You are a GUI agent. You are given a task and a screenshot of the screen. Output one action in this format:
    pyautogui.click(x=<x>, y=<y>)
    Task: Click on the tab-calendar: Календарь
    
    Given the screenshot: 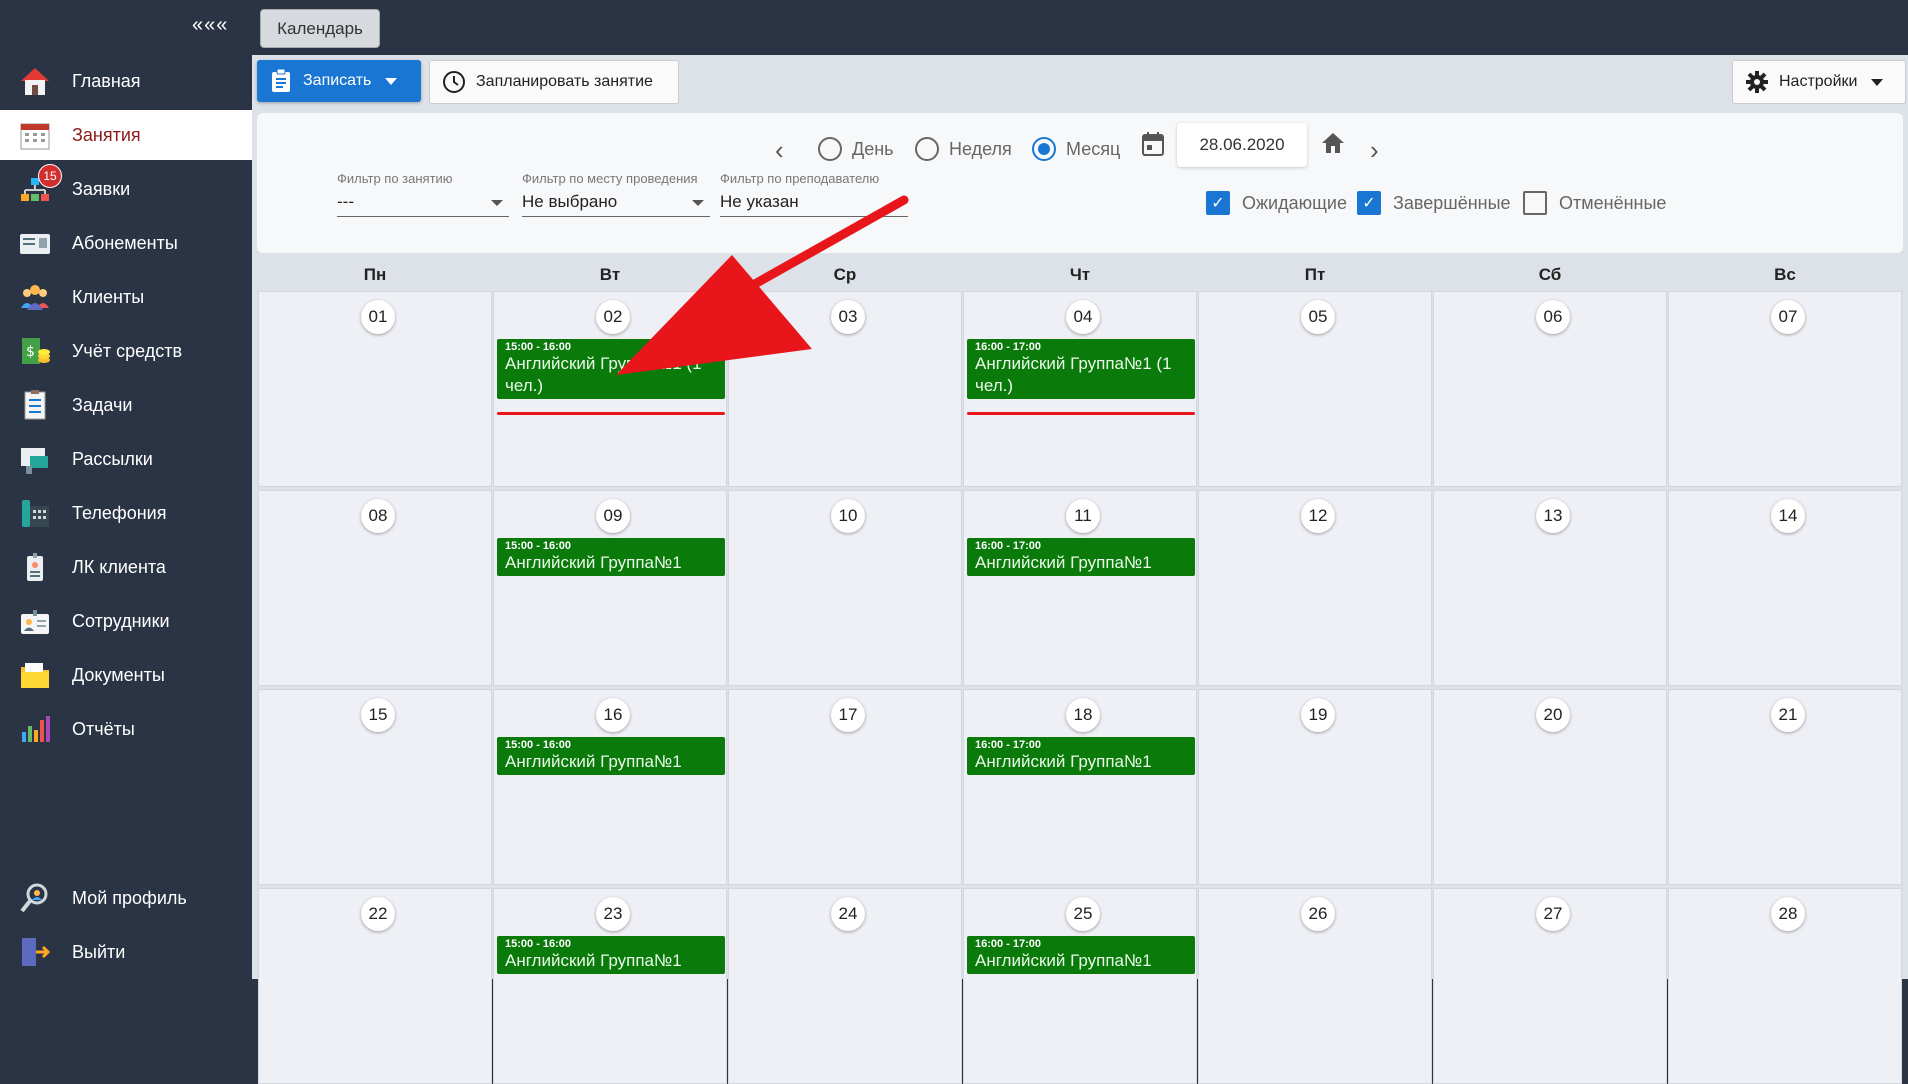 What is the action you would take?
    pyautogui.click(x=320, y=28)
    